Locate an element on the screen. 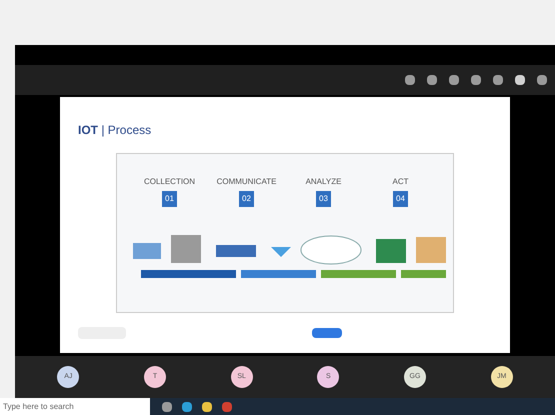  step-number: 03 is located at coordinates (323, 199).